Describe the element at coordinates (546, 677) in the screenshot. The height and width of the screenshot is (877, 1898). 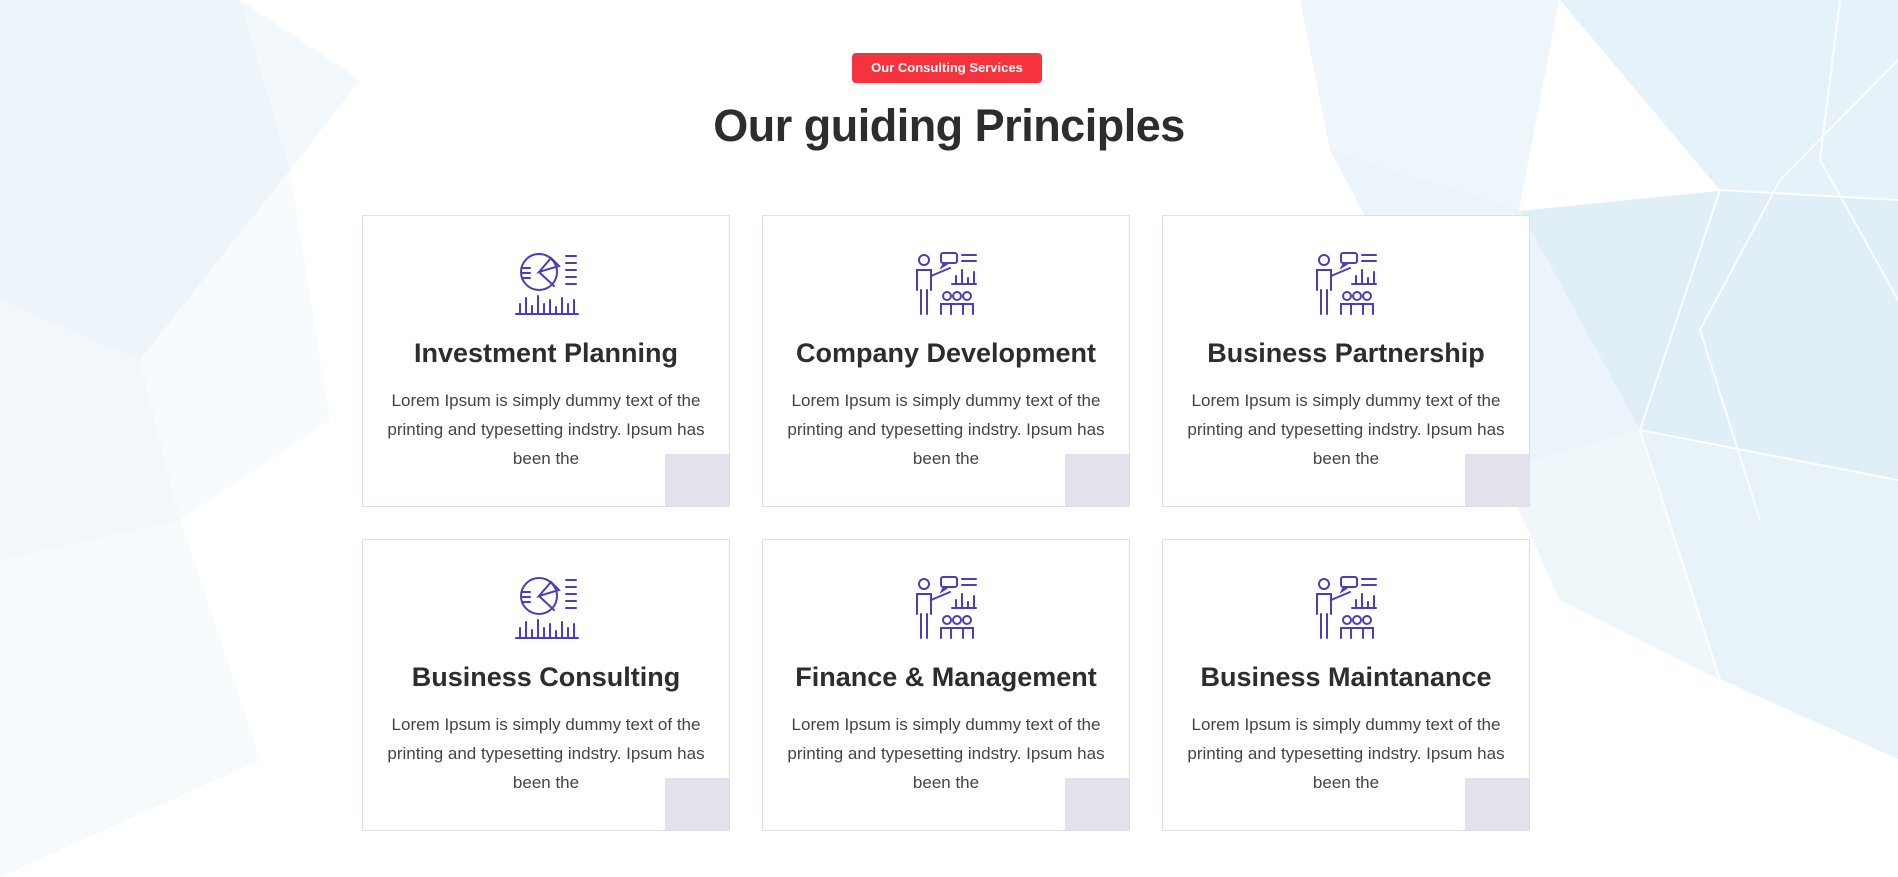
I see `card-title: Business Consulting` at that location.